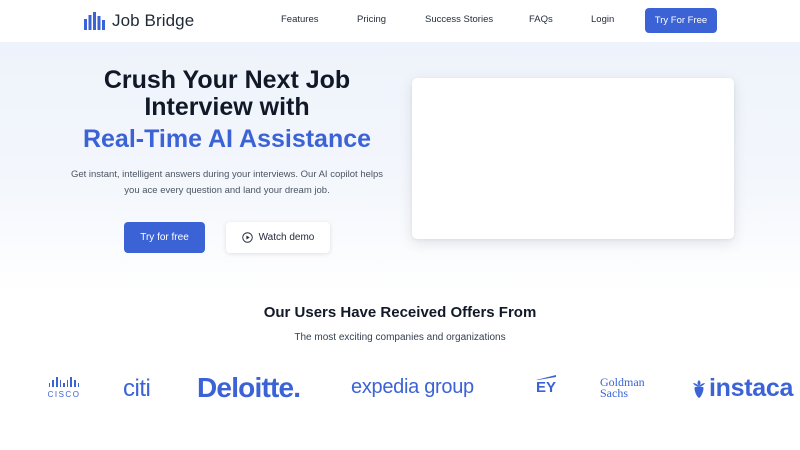 Image resolution: width=800 pixels, height=450 pixels. What do you see at coordinates (602, 19) in the screenshot?
I see `nav-link-login: Login` at bounding box center [602, 19].